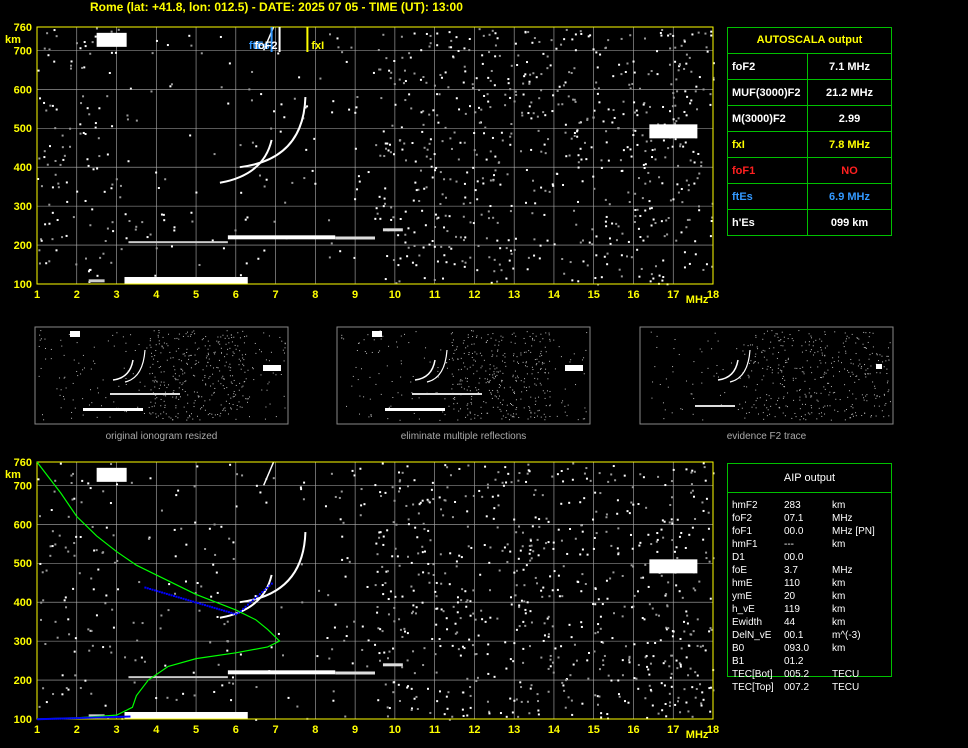  I want to click on autoscala-row: foF1 NO, so click(809, 171).